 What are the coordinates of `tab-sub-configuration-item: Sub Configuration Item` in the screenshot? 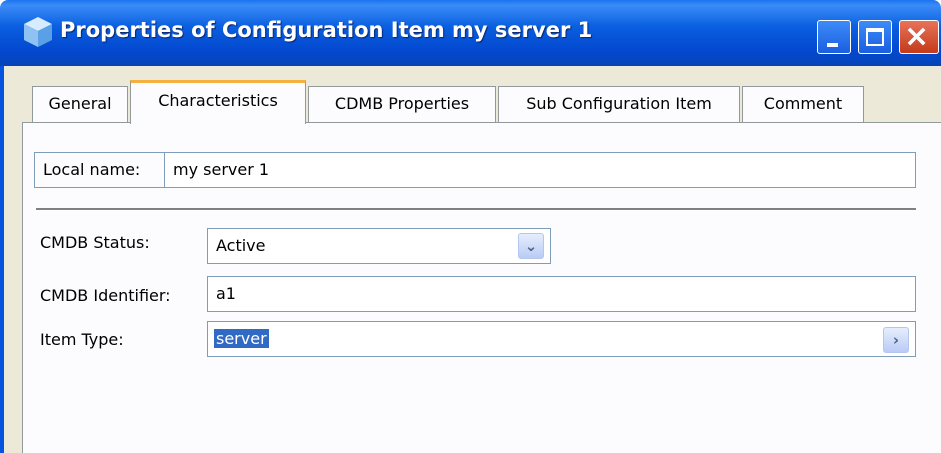 It's located at (619, 104).